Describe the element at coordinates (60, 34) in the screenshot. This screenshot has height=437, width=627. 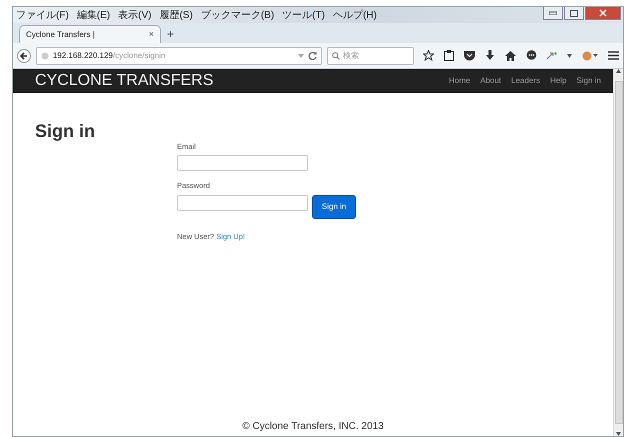
I see `tab-title: Cyclone Transfers |` at that location.